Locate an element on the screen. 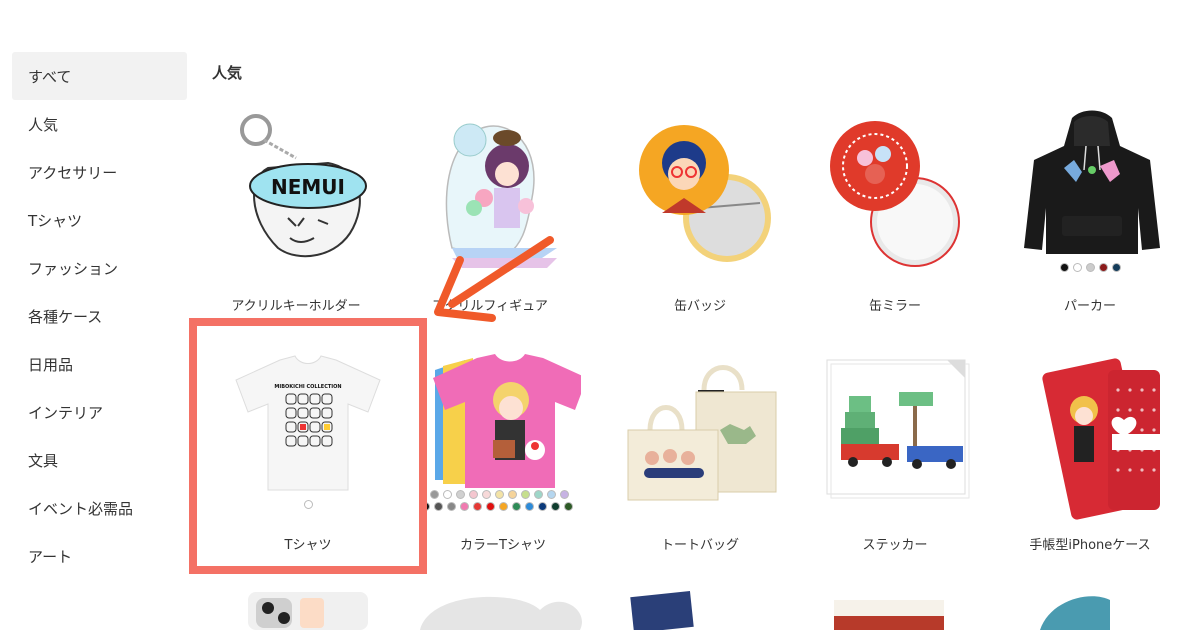  iphone-case-image is located at coordinates (1101, 439).